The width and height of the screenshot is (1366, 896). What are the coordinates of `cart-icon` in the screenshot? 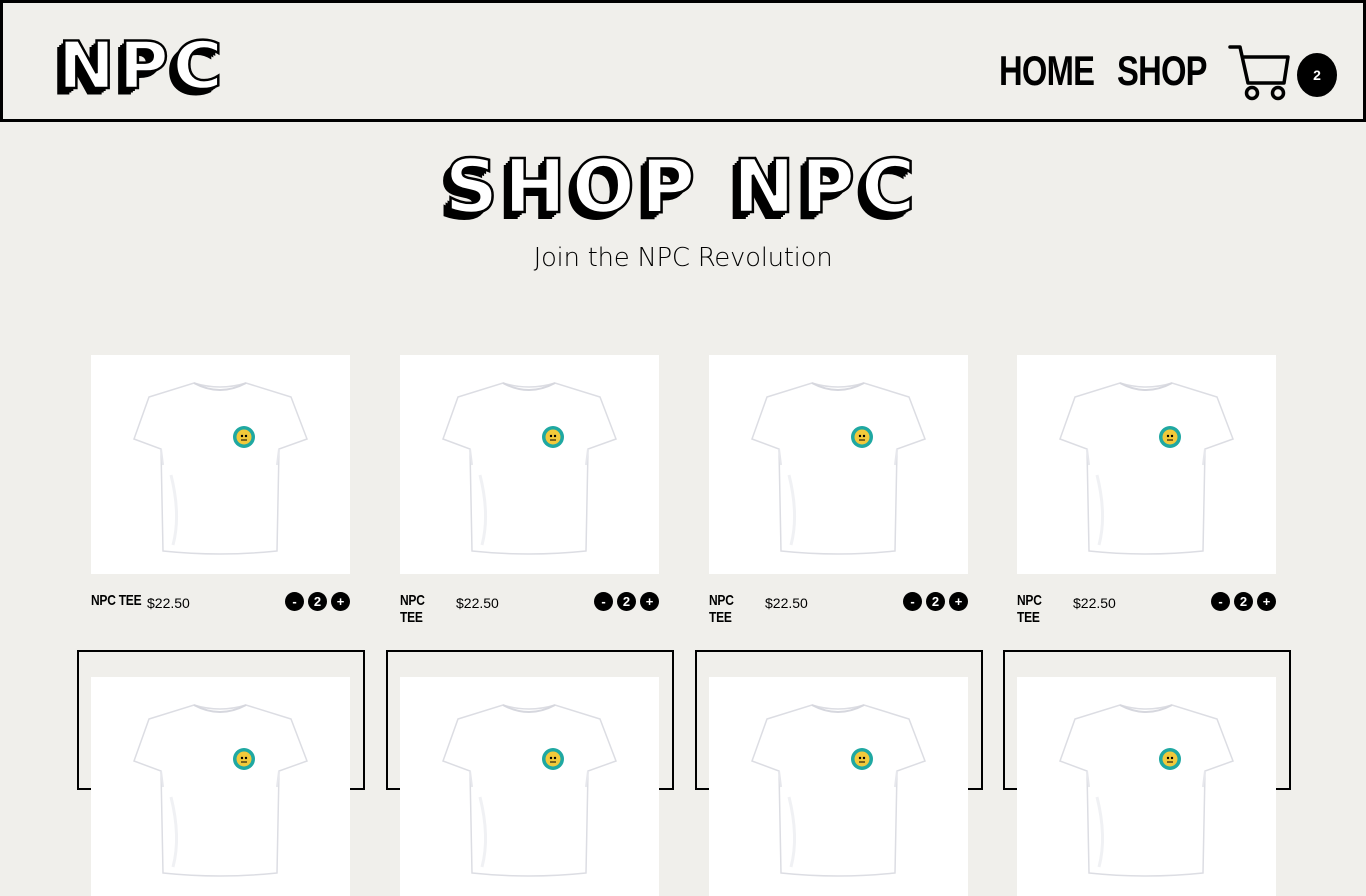 It's located at (1259, 73).